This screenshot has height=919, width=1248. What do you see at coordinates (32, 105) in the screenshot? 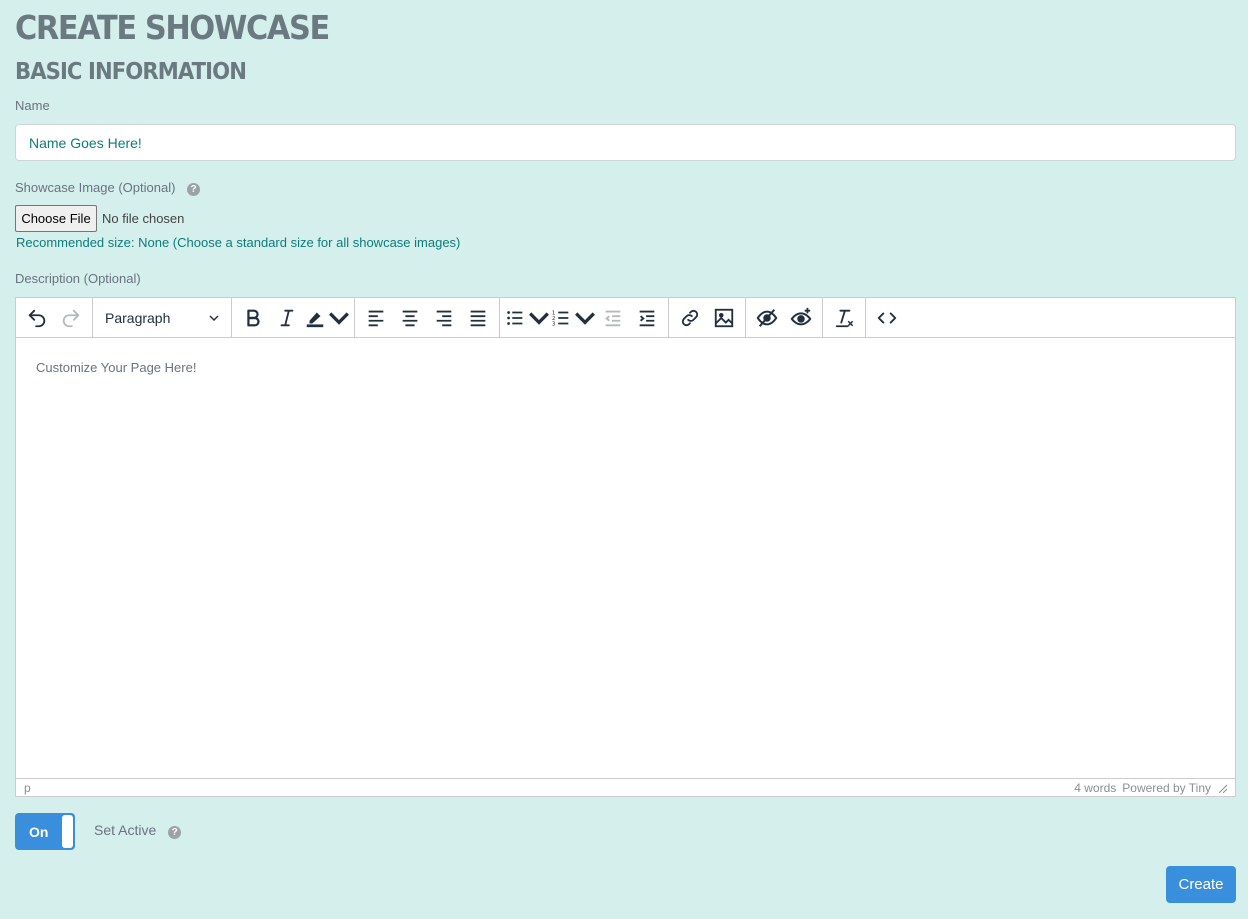
I see `name-label: Name` at bounding box center [32, 105].